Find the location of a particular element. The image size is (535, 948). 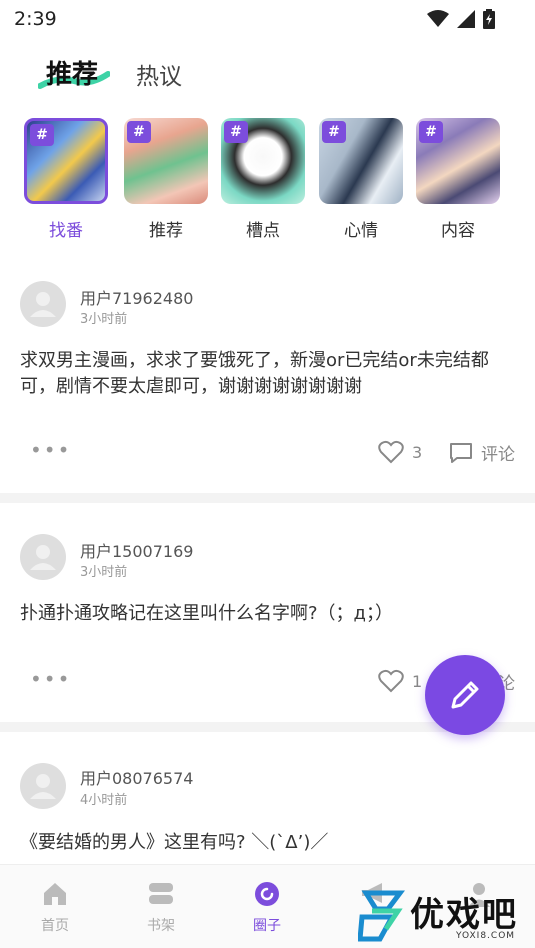

category-label: 心情 is located at coordinates (361, 231).